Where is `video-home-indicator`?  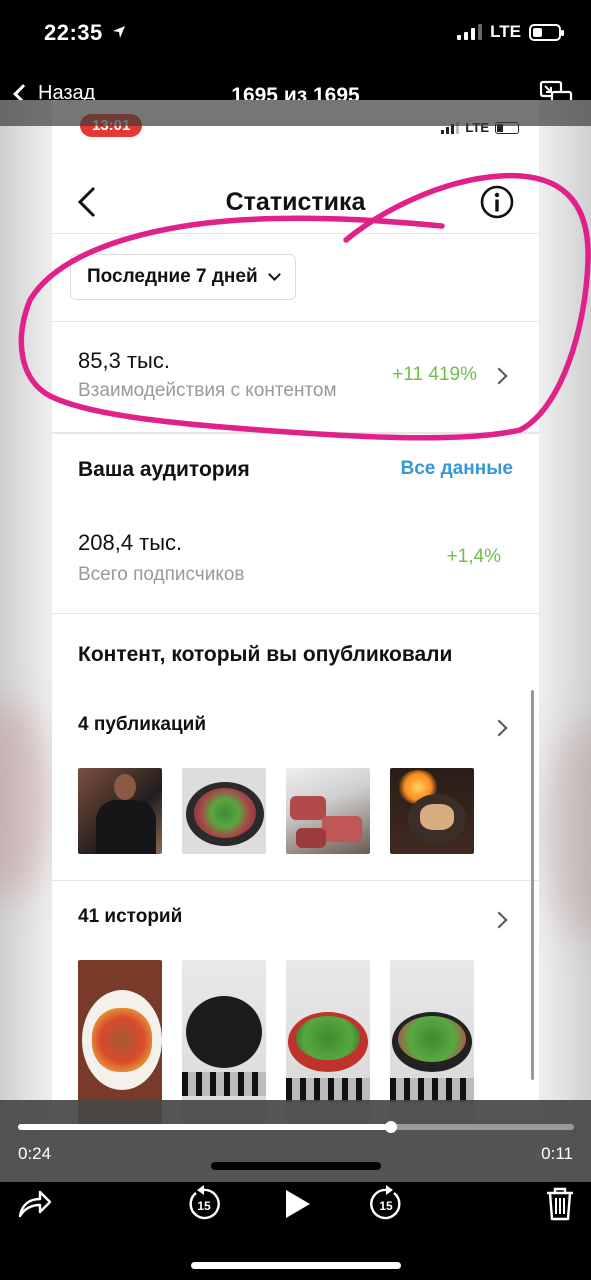
video-home-indicator is located at coordinates (296, 1166).